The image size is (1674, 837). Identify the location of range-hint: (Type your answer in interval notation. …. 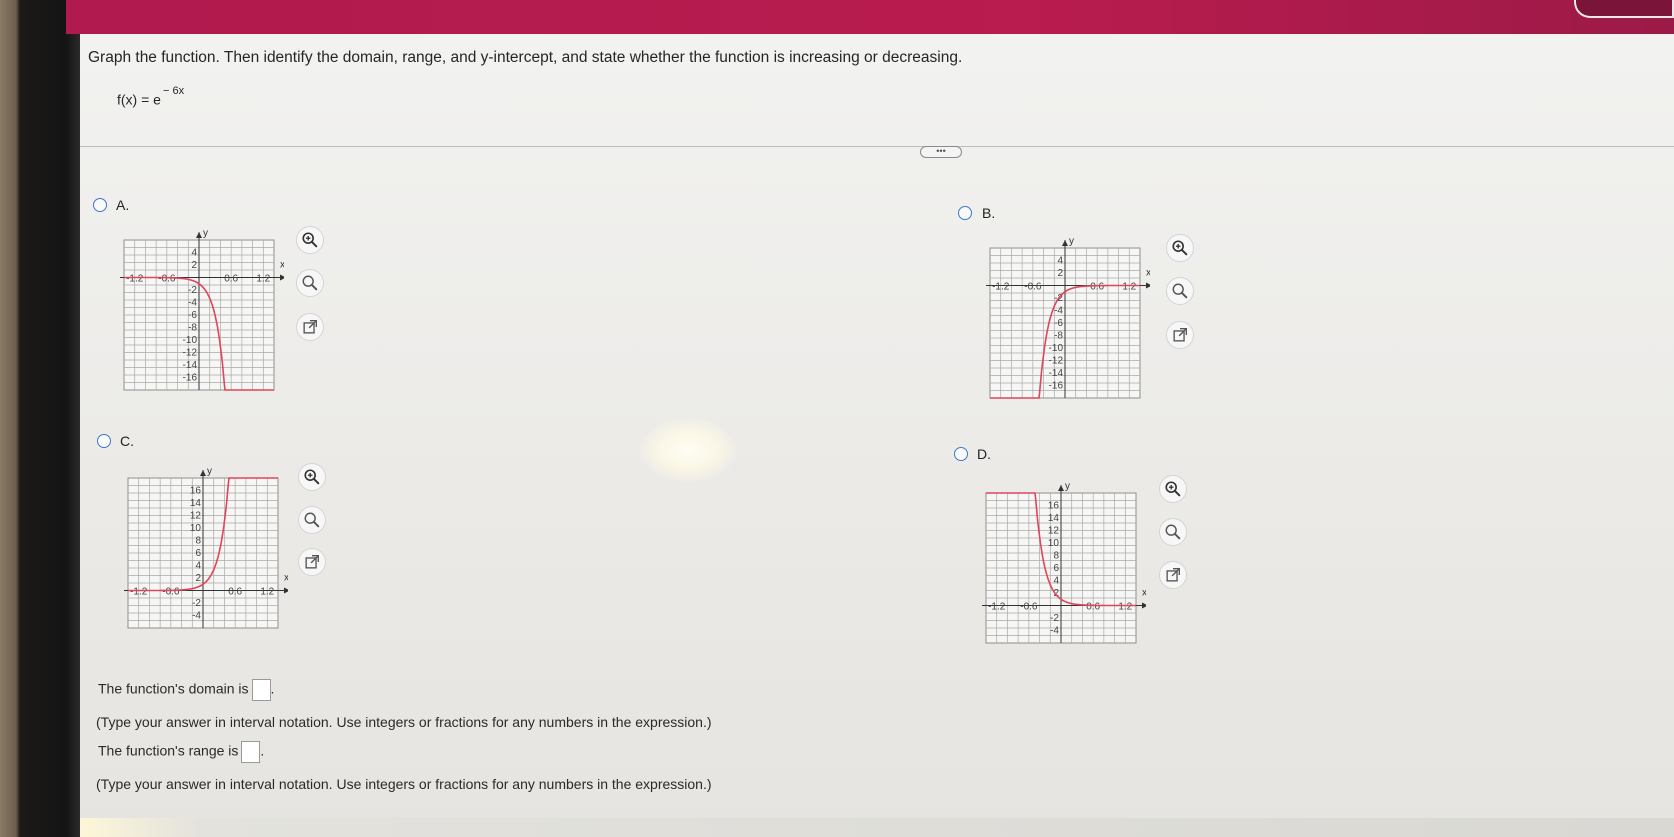
(404, 784).